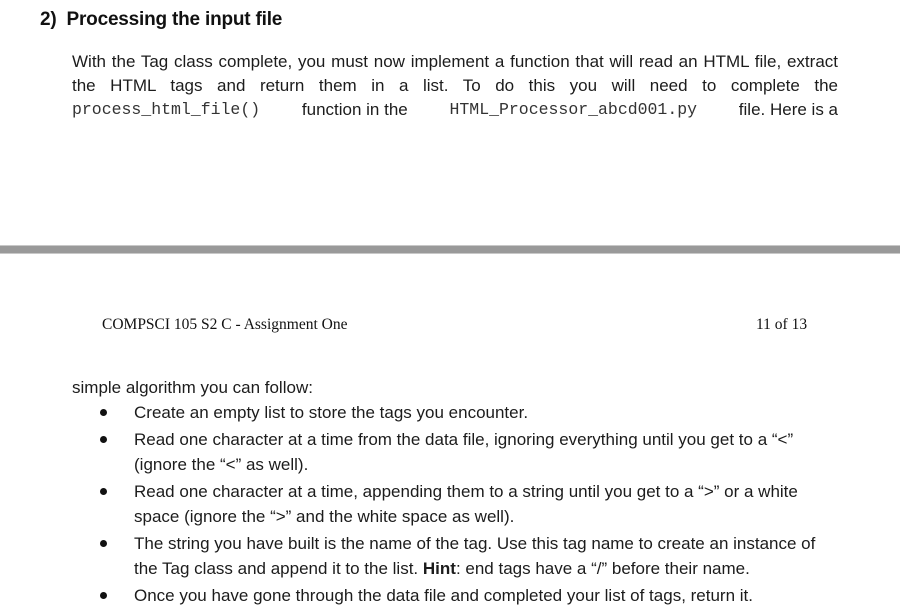 This screenshot has height=614, width=900. Describe the element at coordinates (48, 19) in the screenshot. I see `section-number: 2)` at that location.